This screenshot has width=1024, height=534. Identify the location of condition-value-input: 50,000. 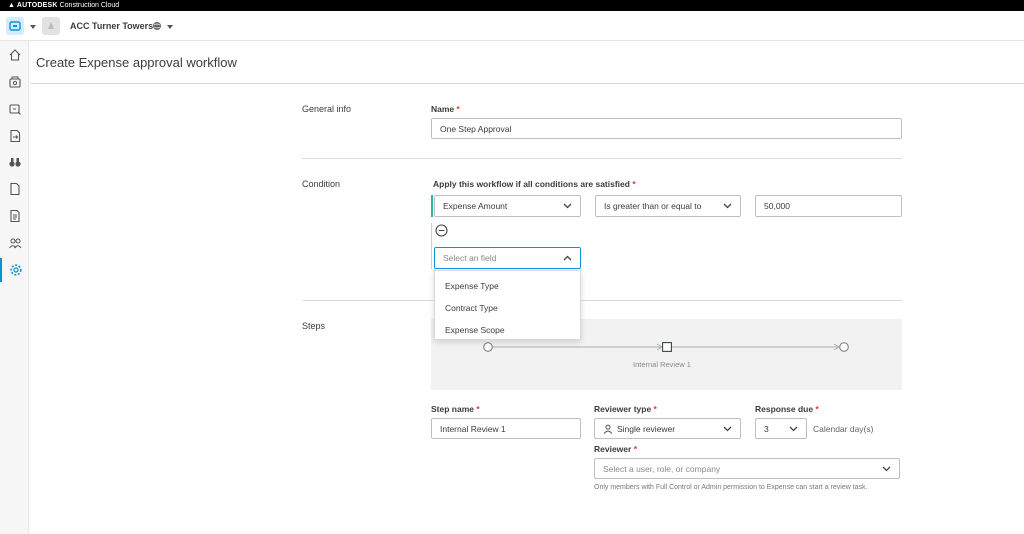
(828, 206).